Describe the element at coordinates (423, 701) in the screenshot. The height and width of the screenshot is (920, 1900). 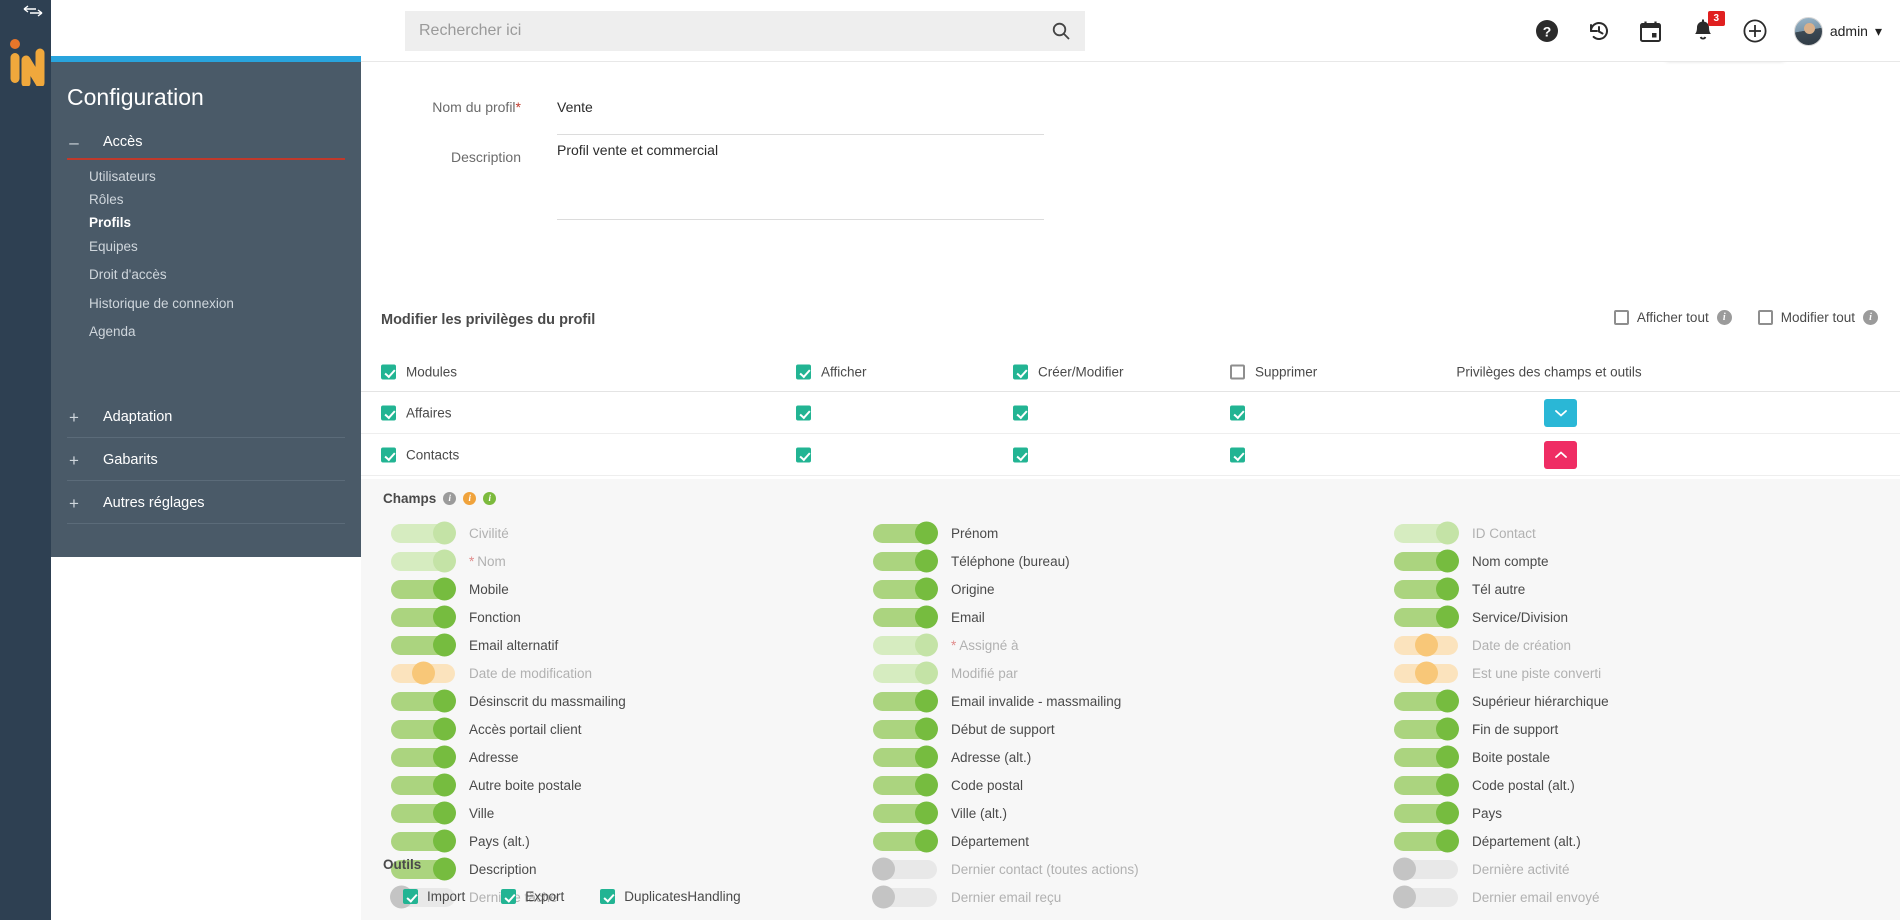
I see `toggle-desinscrit-du-massmailing` at that location.